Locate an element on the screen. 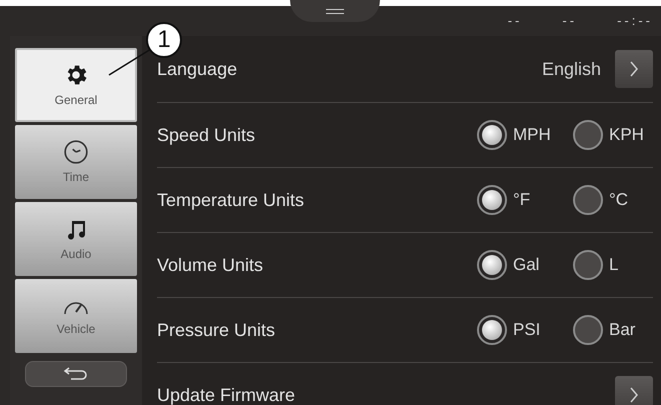  sidebar-tab: Time is located at coordinates (76, 162).